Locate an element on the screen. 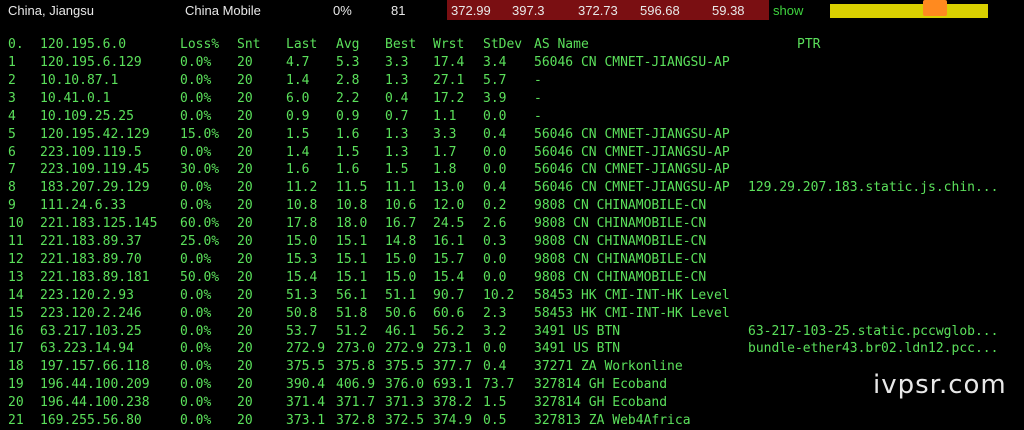 The image size is (1024, 430). worst-ms: 377.7 is located at coordinates (453, 367).